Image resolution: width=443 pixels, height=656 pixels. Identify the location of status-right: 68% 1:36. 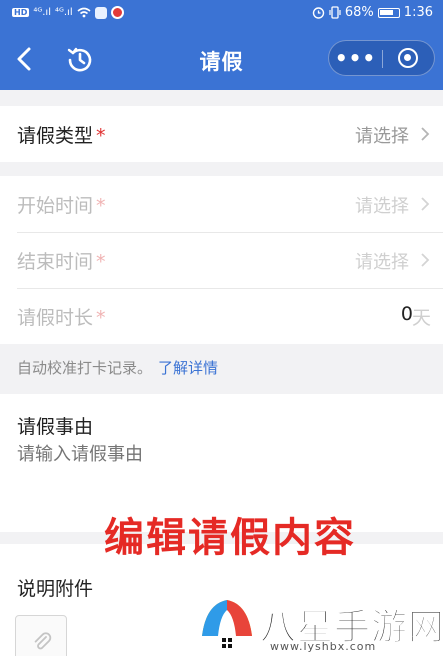
(372, 12).